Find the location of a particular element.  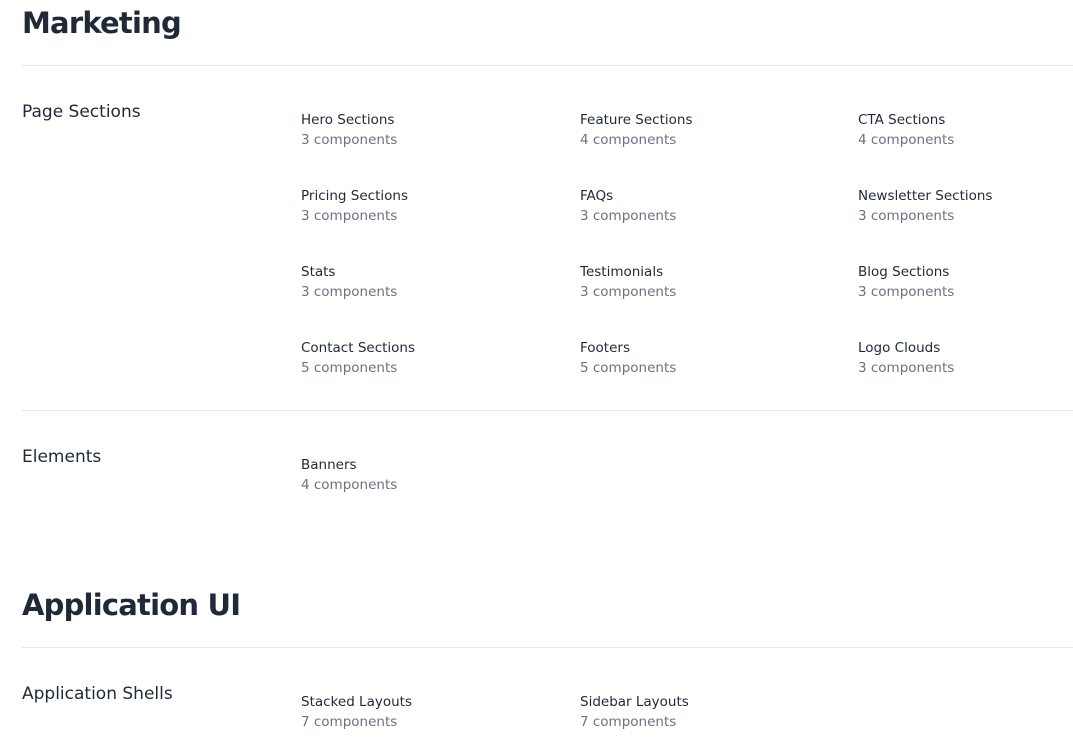

category-link-feature-sections: Feature Sections 4 components is located at coordinates (700, 130).